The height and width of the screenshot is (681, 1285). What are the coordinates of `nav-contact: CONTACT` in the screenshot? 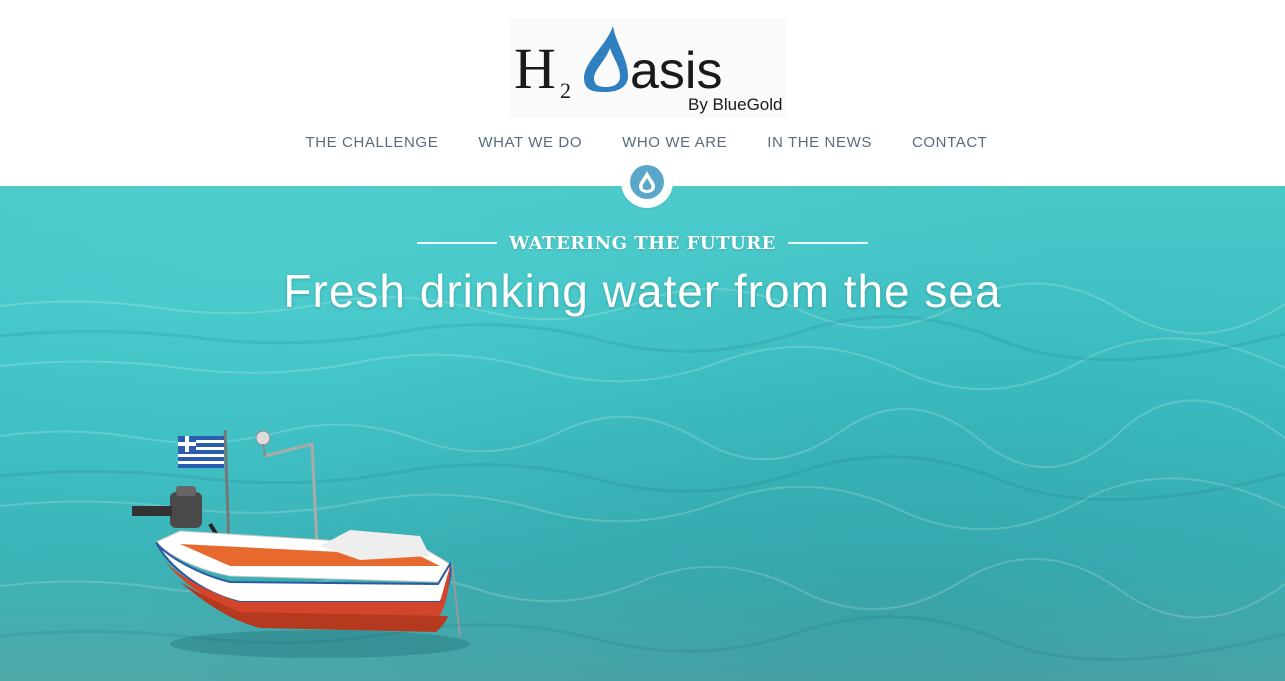 It's located at (950, 143).